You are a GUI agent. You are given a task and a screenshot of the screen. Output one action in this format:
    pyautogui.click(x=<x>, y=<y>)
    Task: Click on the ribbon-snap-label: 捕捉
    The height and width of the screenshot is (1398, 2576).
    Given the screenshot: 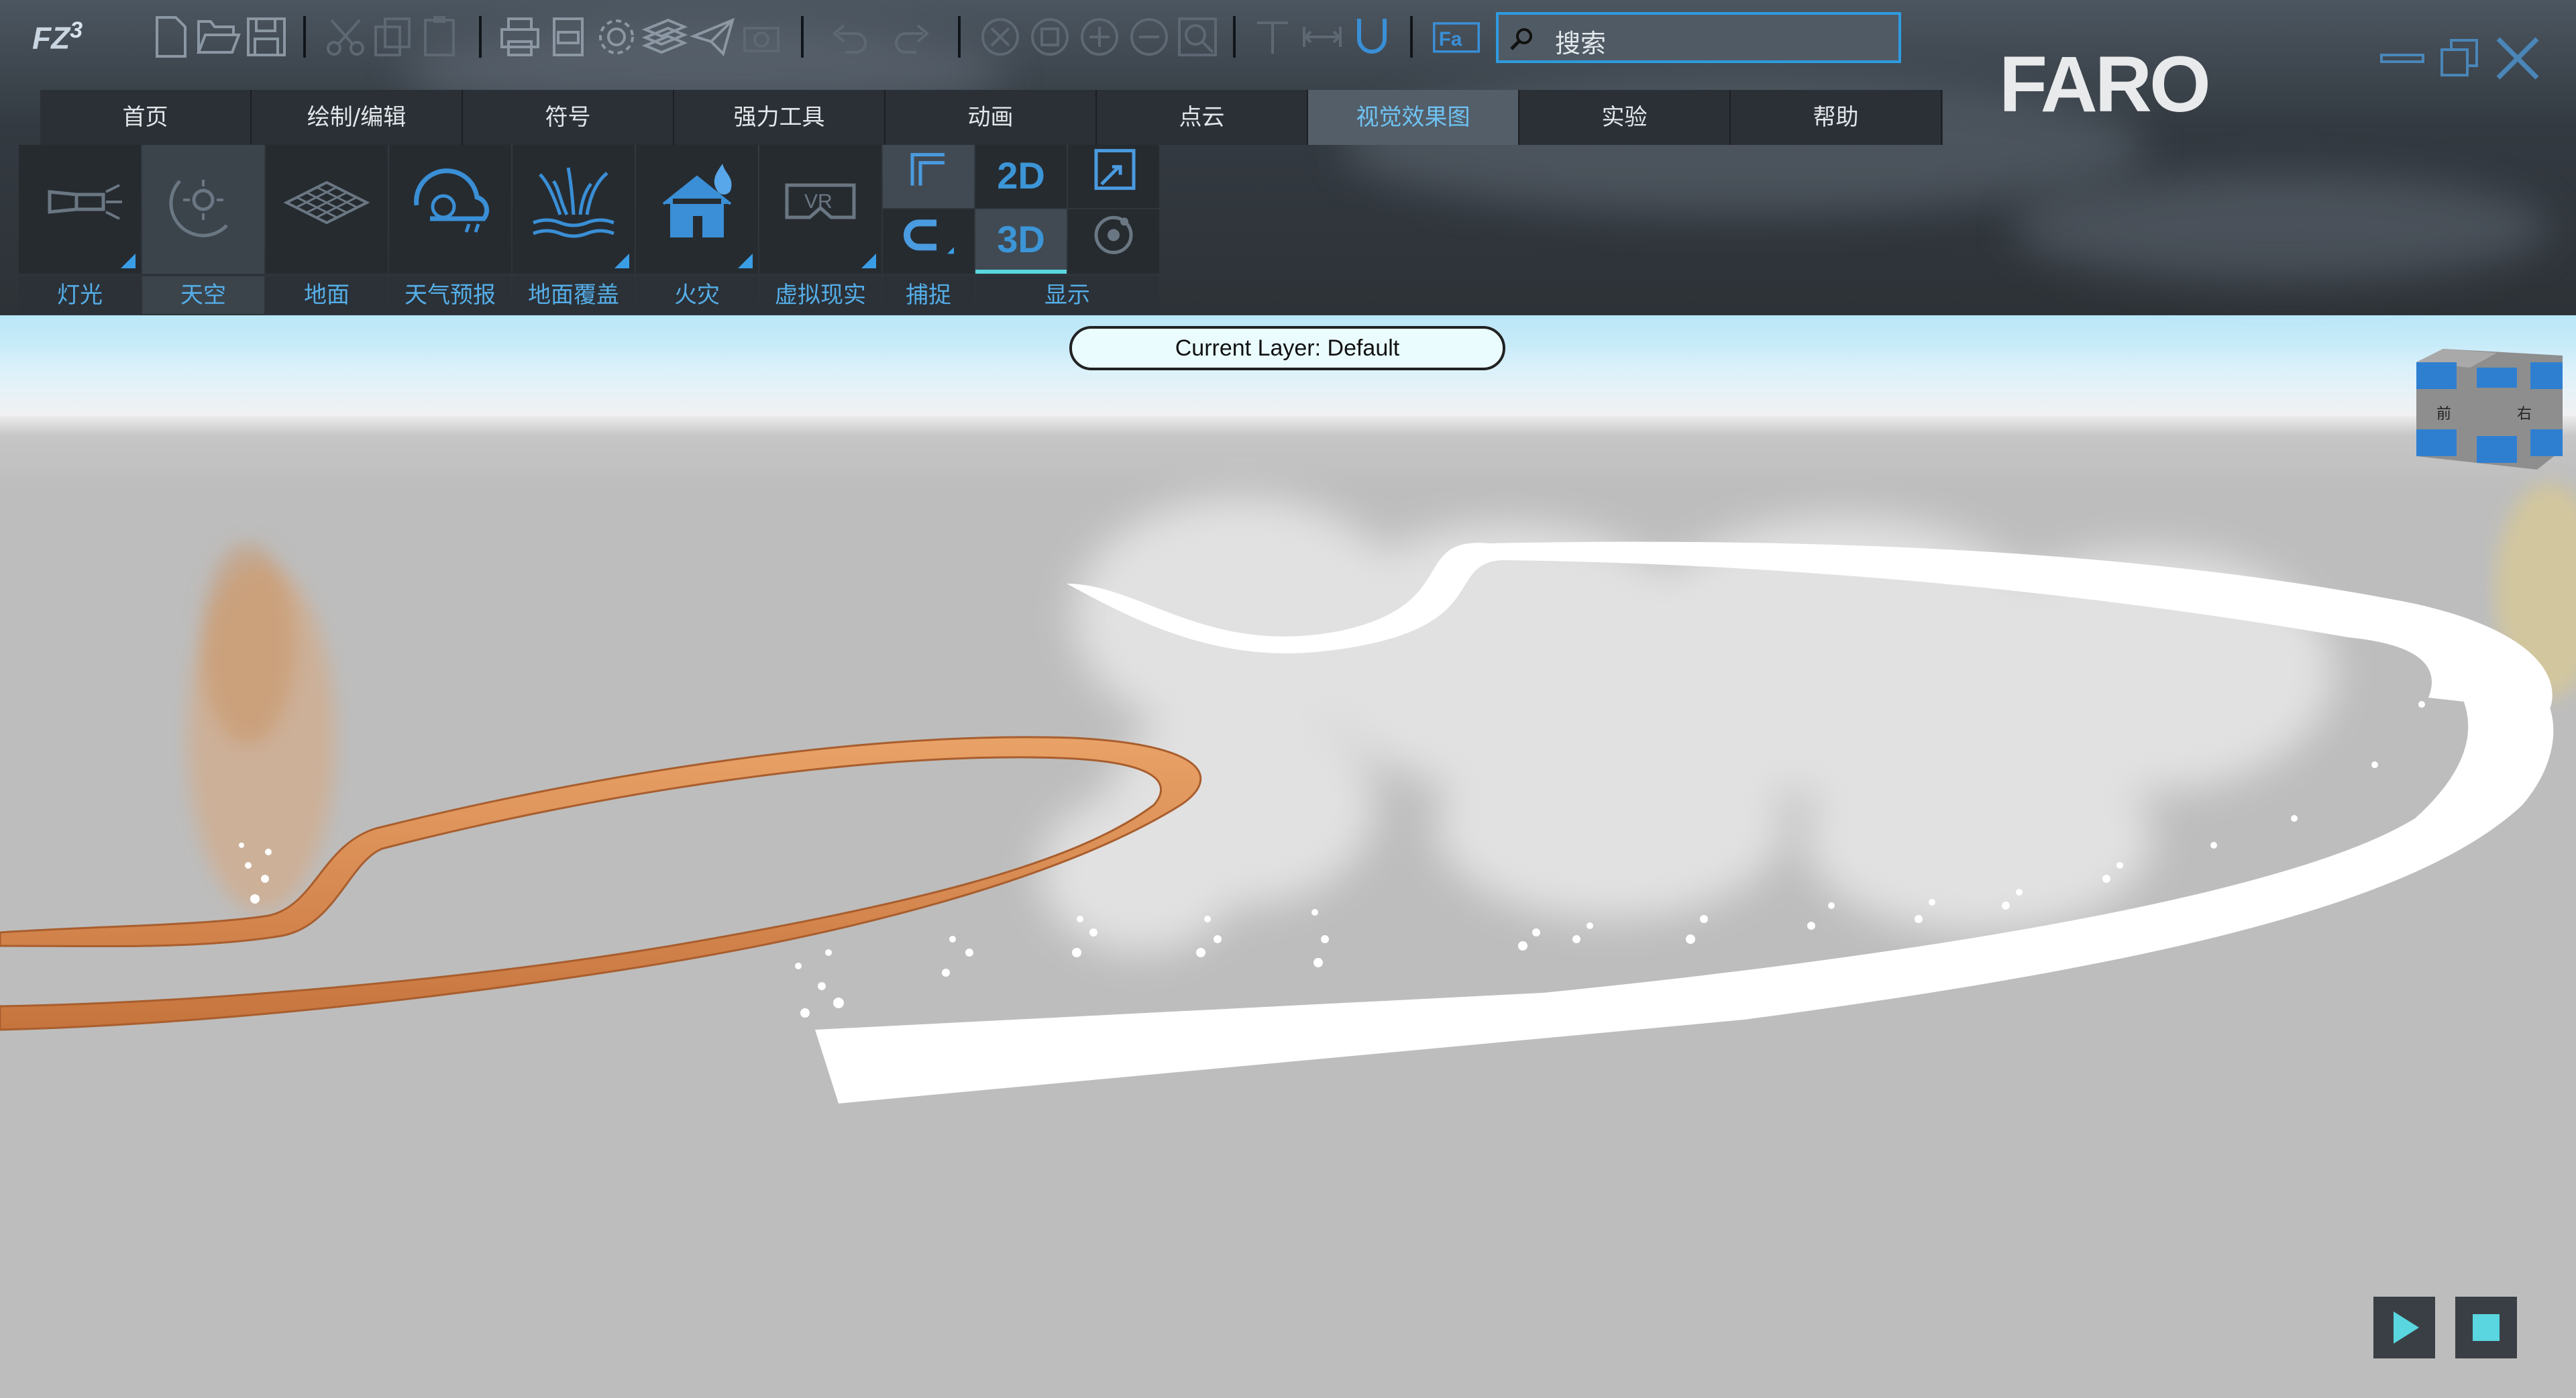 What is the action you would take?
    pyautogui.click(x=928, y=295)
    